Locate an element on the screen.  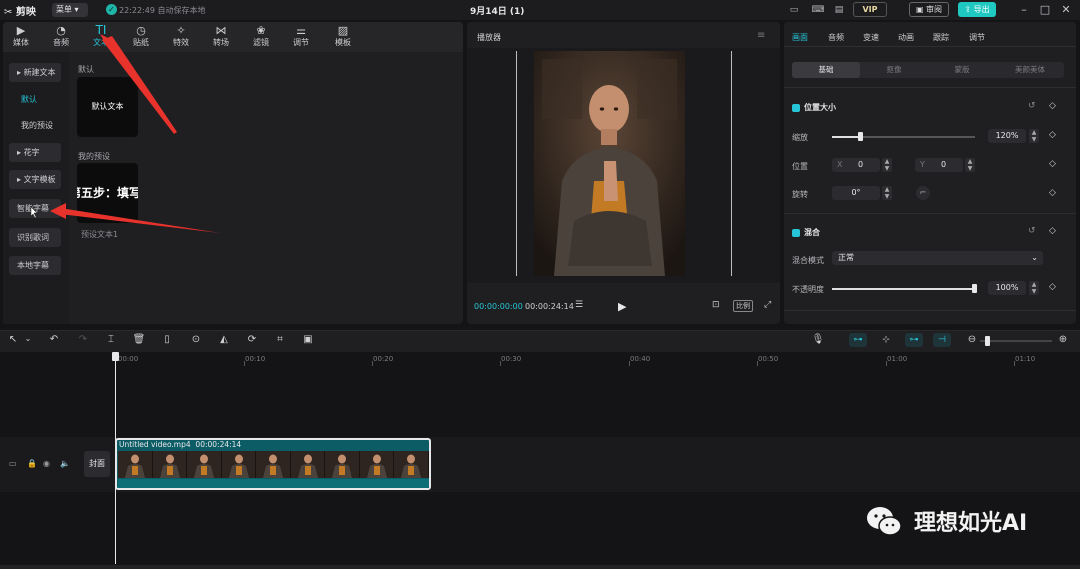
y-label: Y is located at coordinates (922, 164).